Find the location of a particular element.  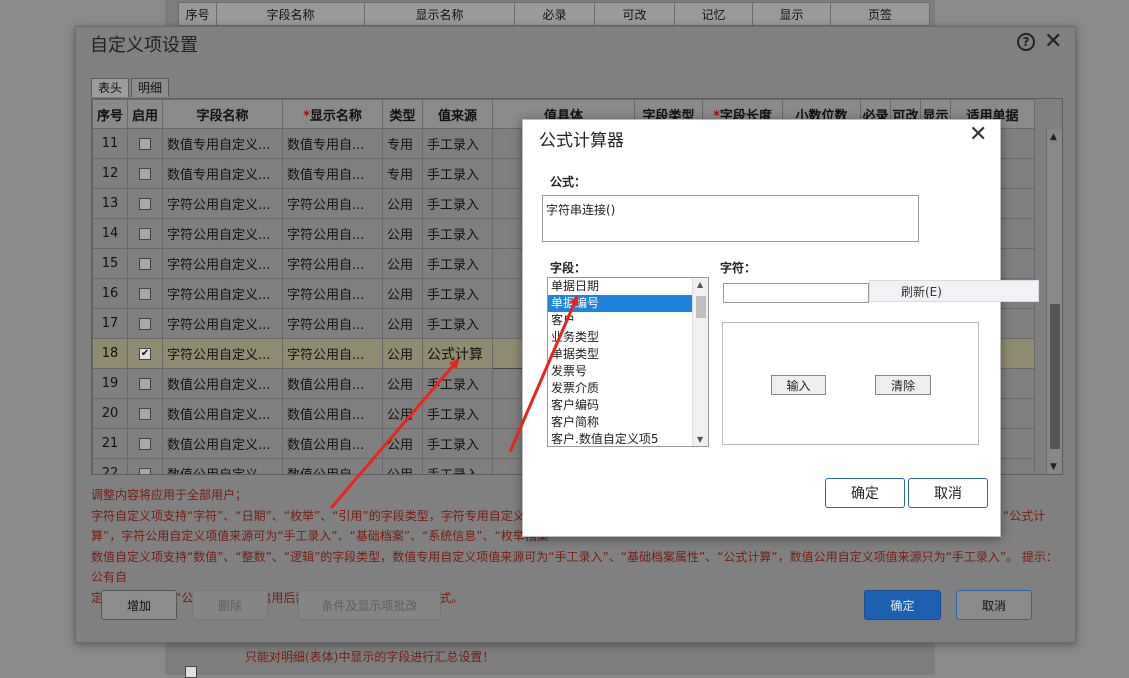

clear-button: 清除 is located at coordinates (903, 385).